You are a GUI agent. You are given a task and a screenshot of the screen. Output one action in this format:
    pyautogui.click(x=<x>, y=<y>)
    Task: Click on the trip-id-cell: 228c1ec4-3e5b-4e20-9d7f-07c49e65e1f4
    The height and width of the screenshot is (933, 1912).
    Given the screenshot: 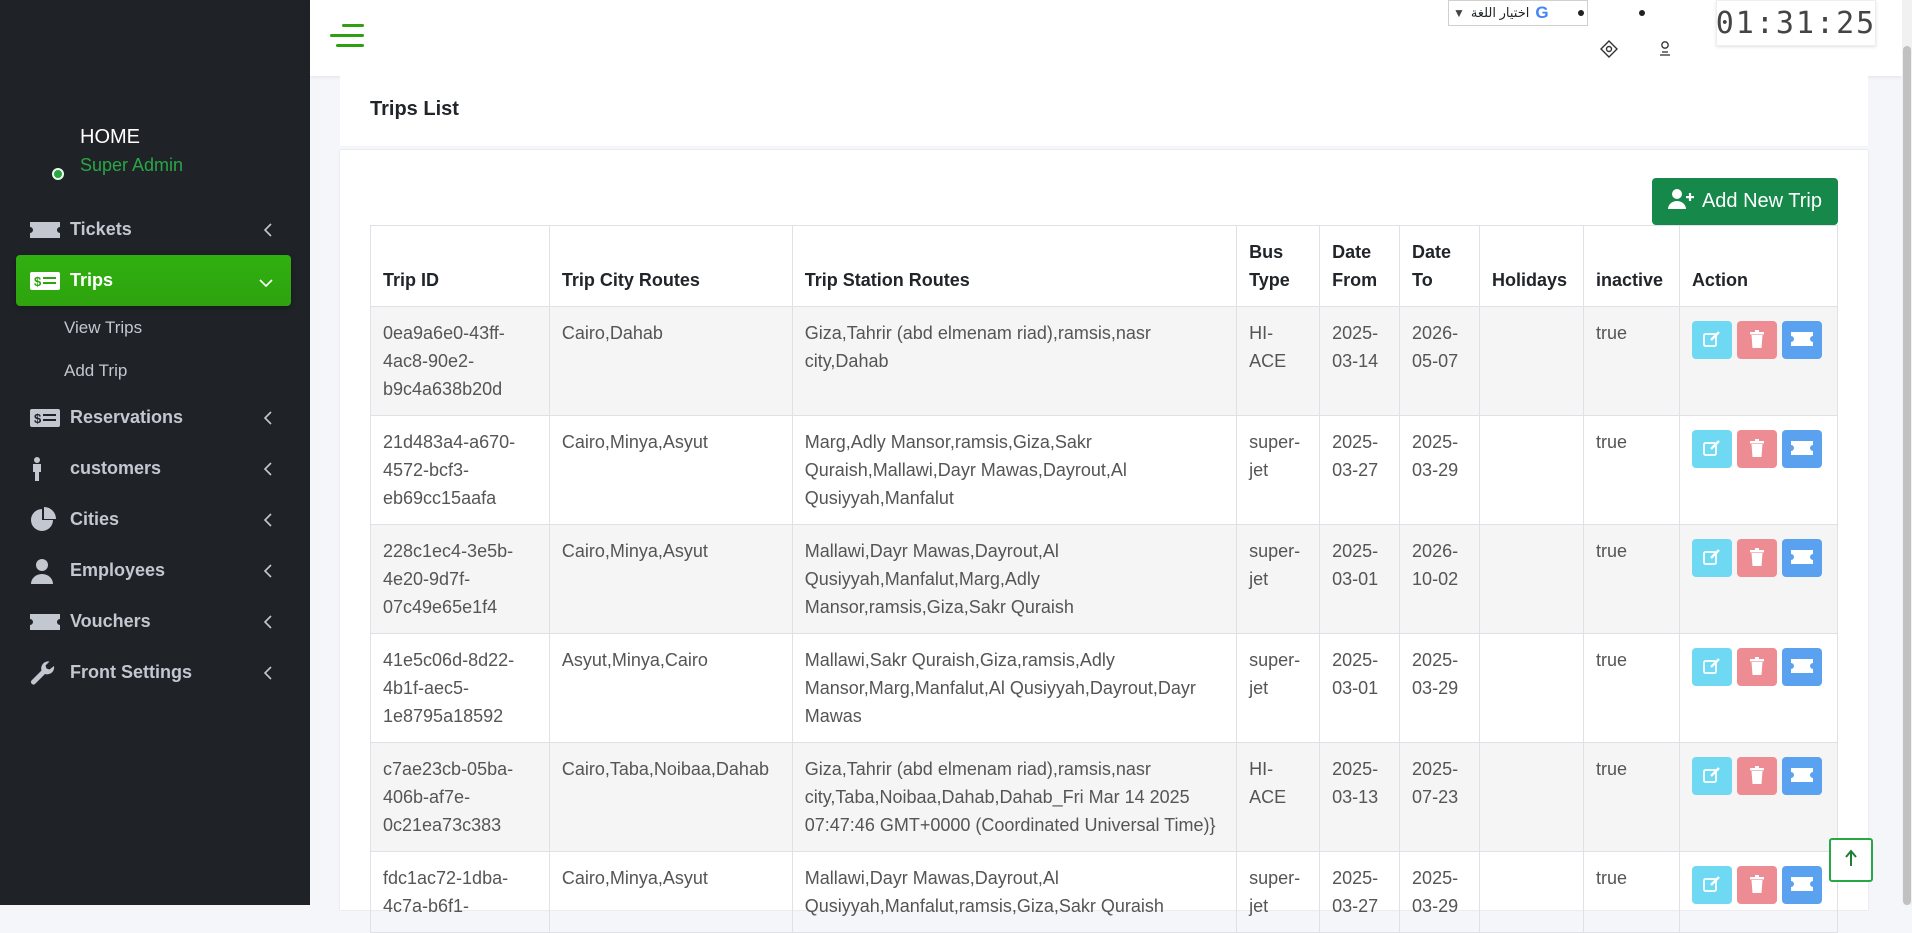 What is the action you would take?
    pyautogui.click(x=460, y=579)
    